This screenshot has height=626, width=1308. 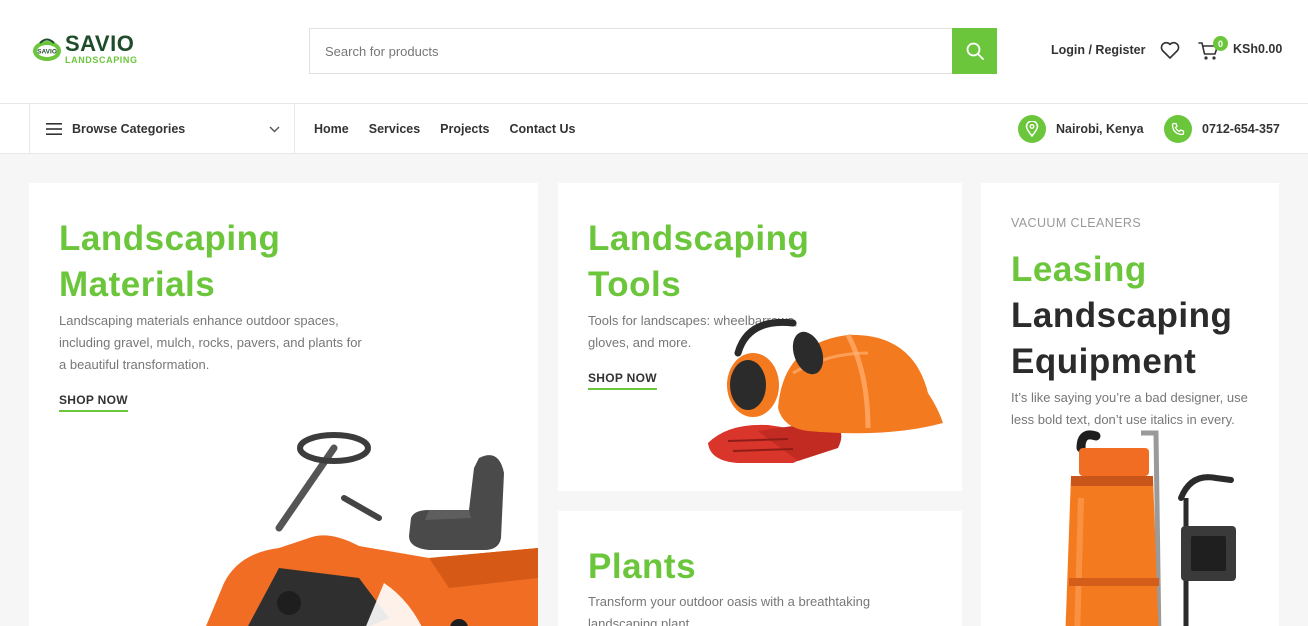 I want to click on phone-number: 0712-654-357, so click(x=1241, y=129).